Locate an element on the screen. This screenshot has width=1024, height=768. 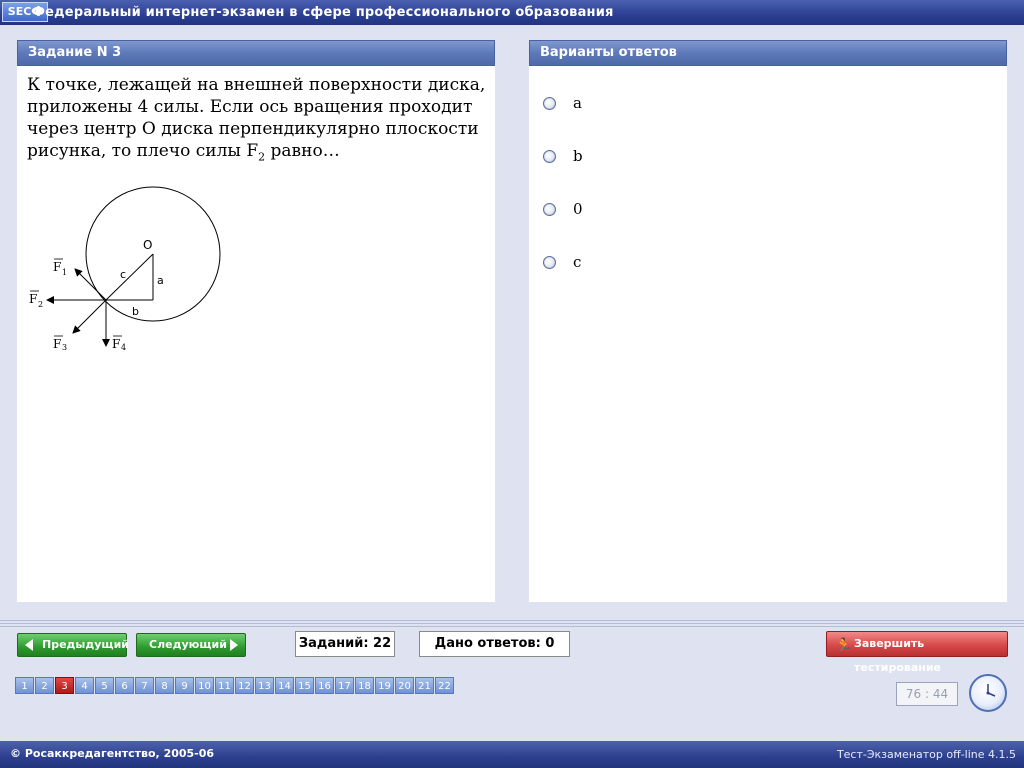
label-f2: F is located at coordinates (33, 299).